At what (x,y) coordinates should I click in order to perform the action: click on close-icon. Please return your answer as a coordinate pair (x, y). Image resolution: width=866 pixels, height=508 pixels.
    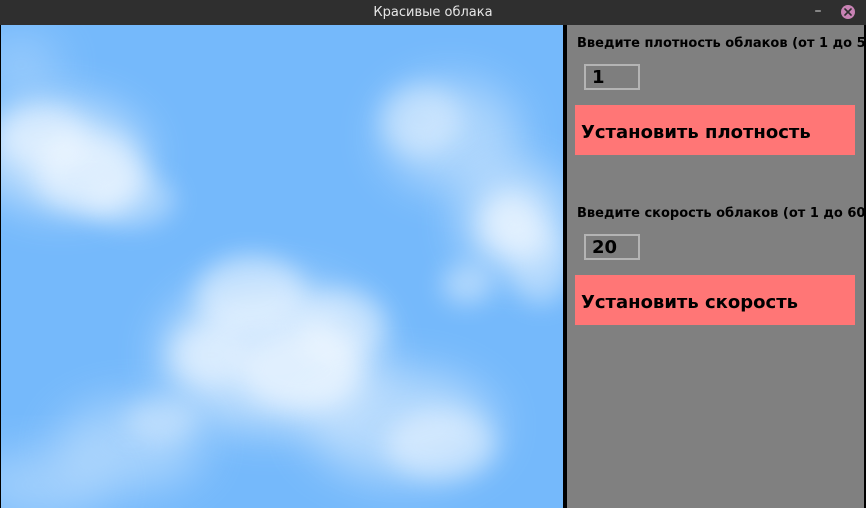
    Looking at the image, I should click on (848, 12).